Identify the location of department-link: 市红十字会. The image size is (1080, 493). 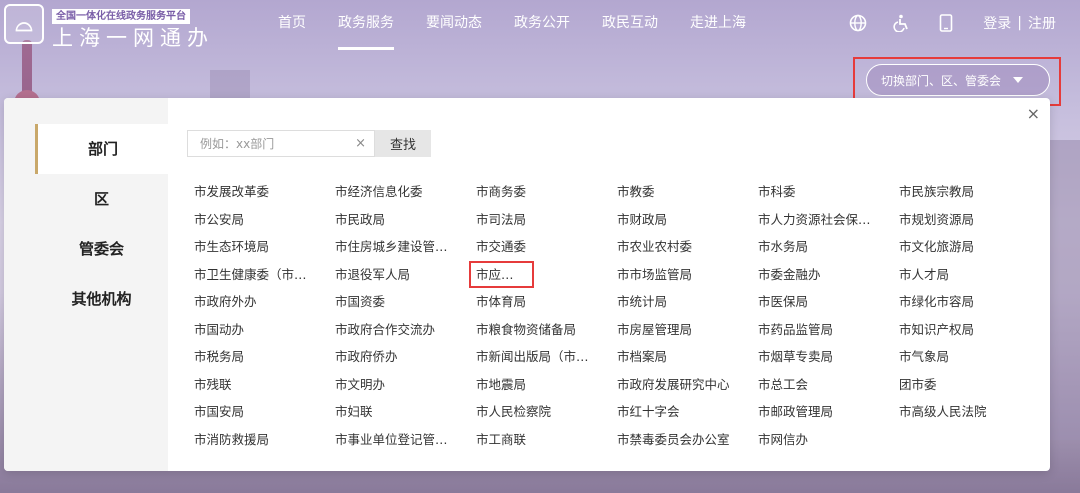
(687, 412).